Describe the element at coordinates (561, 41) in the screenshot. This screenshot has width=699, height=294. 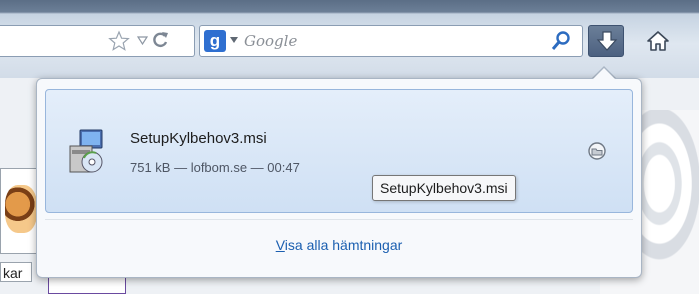
I see `magnifier-icon` at that location.